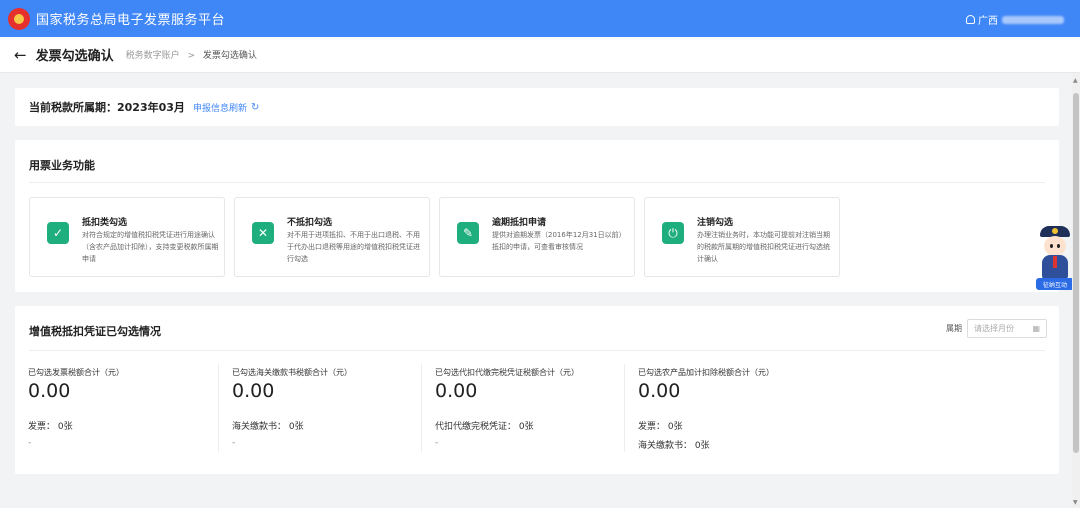 This screenshot has height=508, width=1080. Describe the element at coordinates (537, 107) in the screenshot. I see `tax-period-card: 当前税款所属期：2023年03月 申报信息刷新 ↻` at that location.